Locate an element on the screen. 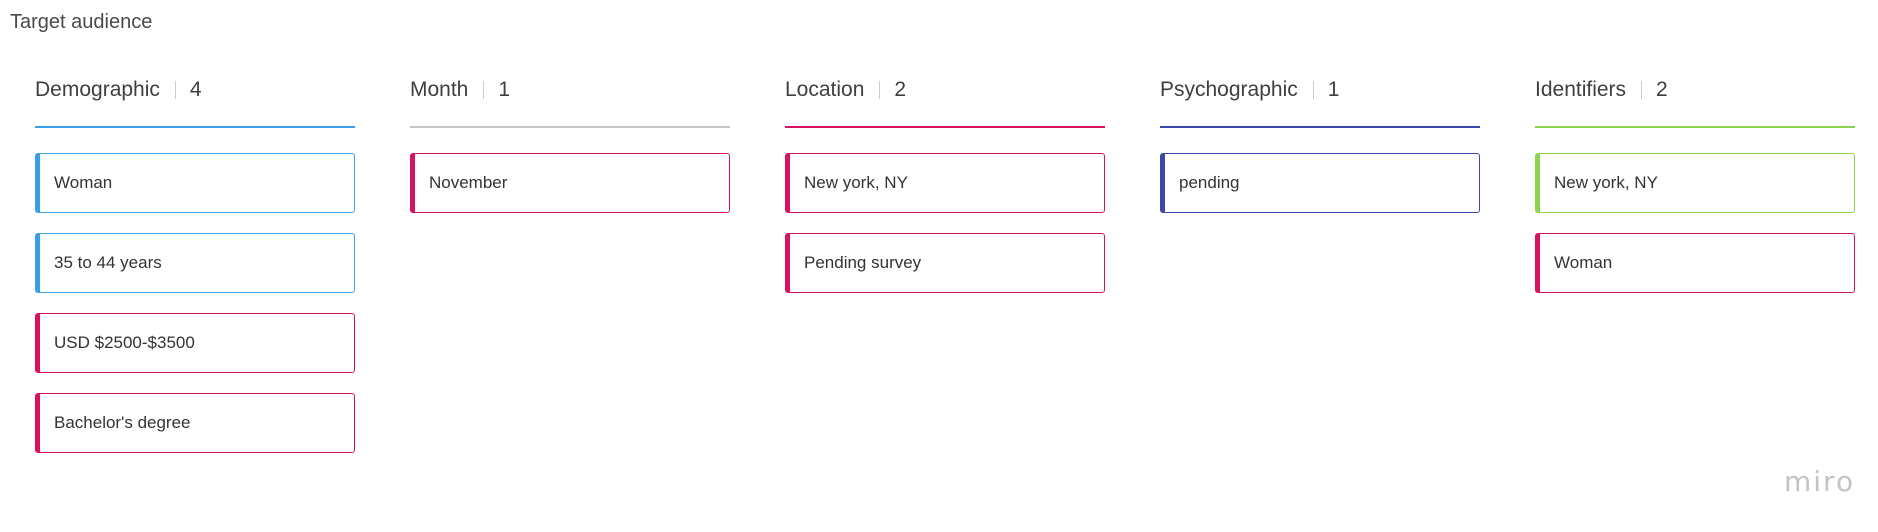 The height and width of the screenshot is (532, 1878). column-month: Month 1 November is located at coordinates (570, 154).